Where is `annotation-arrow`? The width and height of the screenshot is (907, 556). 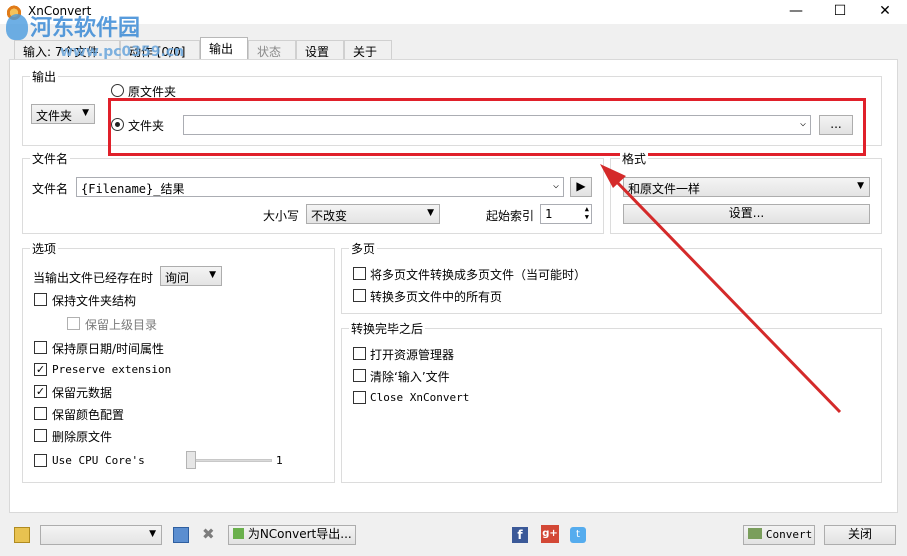 annotation-arrow is located at coordinates (721, 289).